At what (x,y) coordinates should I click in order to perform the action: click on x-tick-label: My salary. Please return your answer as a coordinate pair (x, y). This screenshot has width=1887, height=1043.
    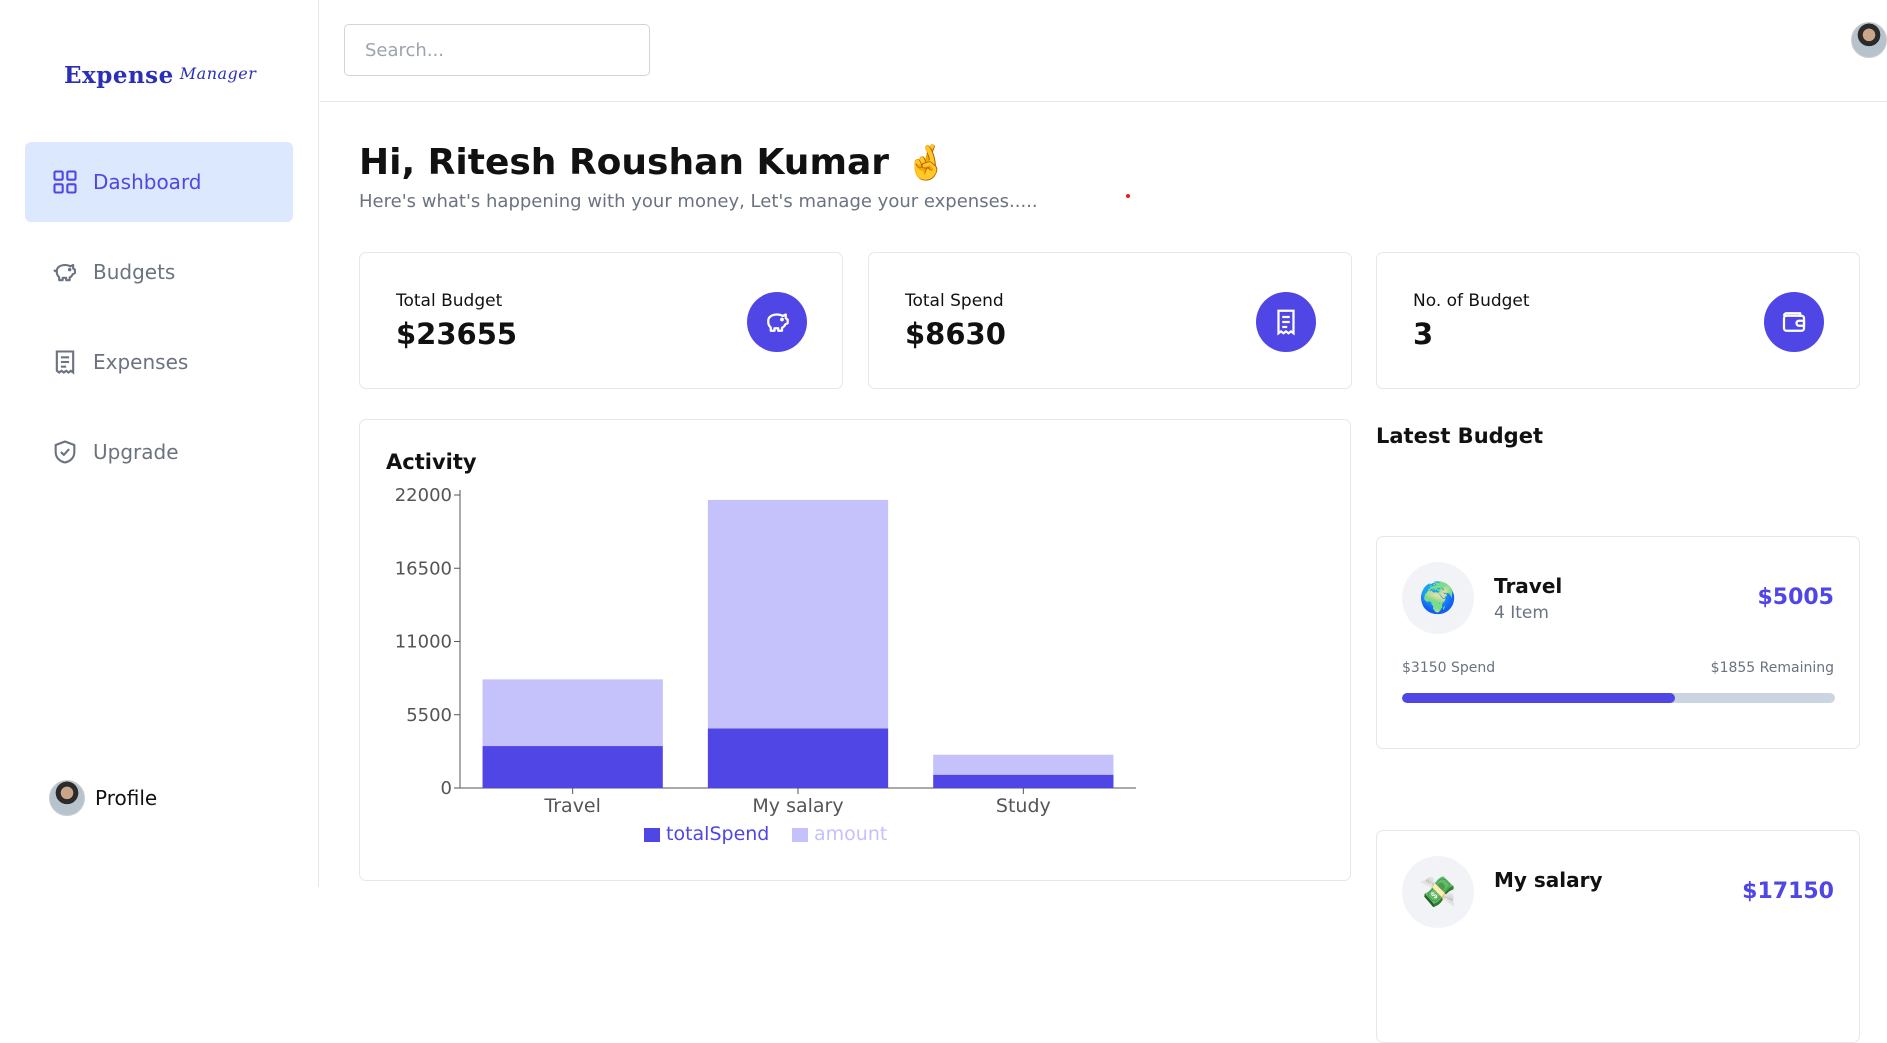
    Looking at the image, I should click on (797, 806).